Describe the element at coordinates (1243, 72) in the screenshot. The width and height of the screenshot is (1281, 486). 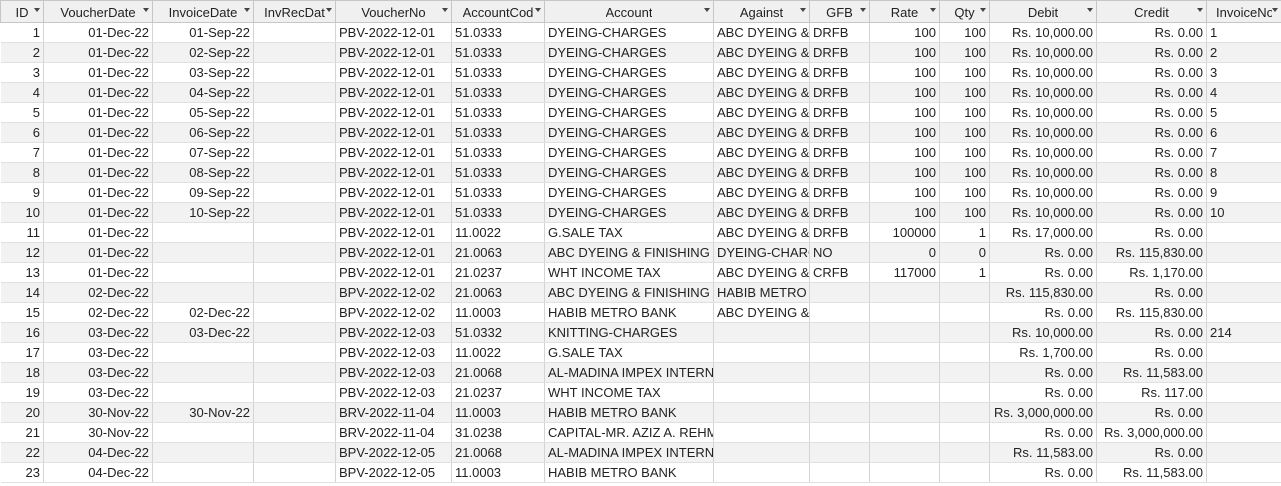
I see `cell-invoice-no: 3` at that location.